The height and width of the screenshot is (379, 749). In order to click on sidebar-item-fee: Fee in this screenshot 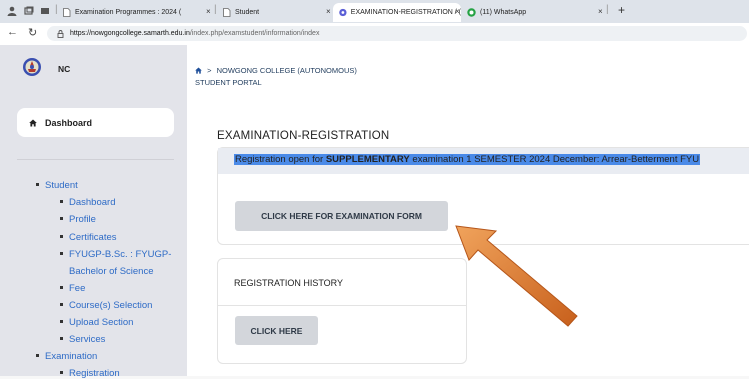, I will do `click(72, 288)`.